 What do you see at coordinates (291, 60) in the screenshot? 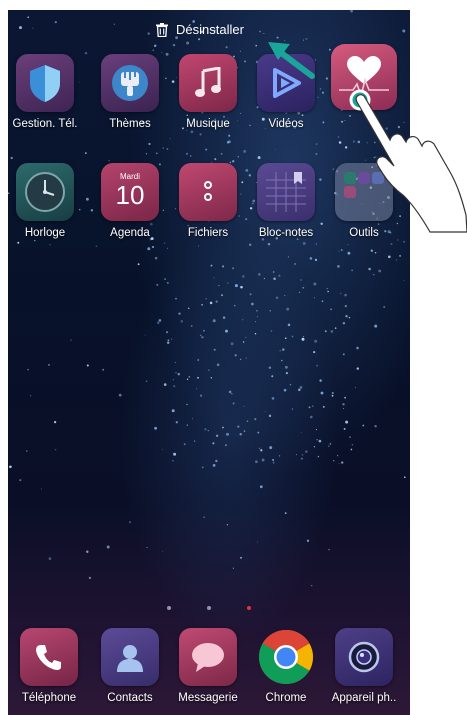
I see `drag-arrow-icon` at bounding box center [291, 60].